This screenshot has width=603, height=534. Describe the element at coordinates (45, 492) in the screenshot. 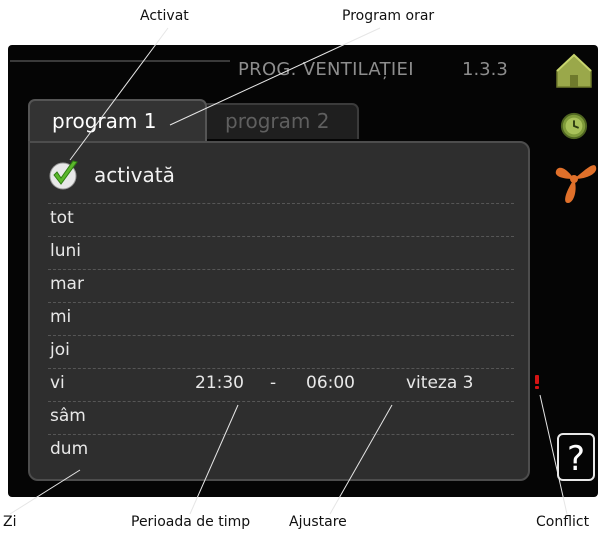

I see `leader-day` at that location.